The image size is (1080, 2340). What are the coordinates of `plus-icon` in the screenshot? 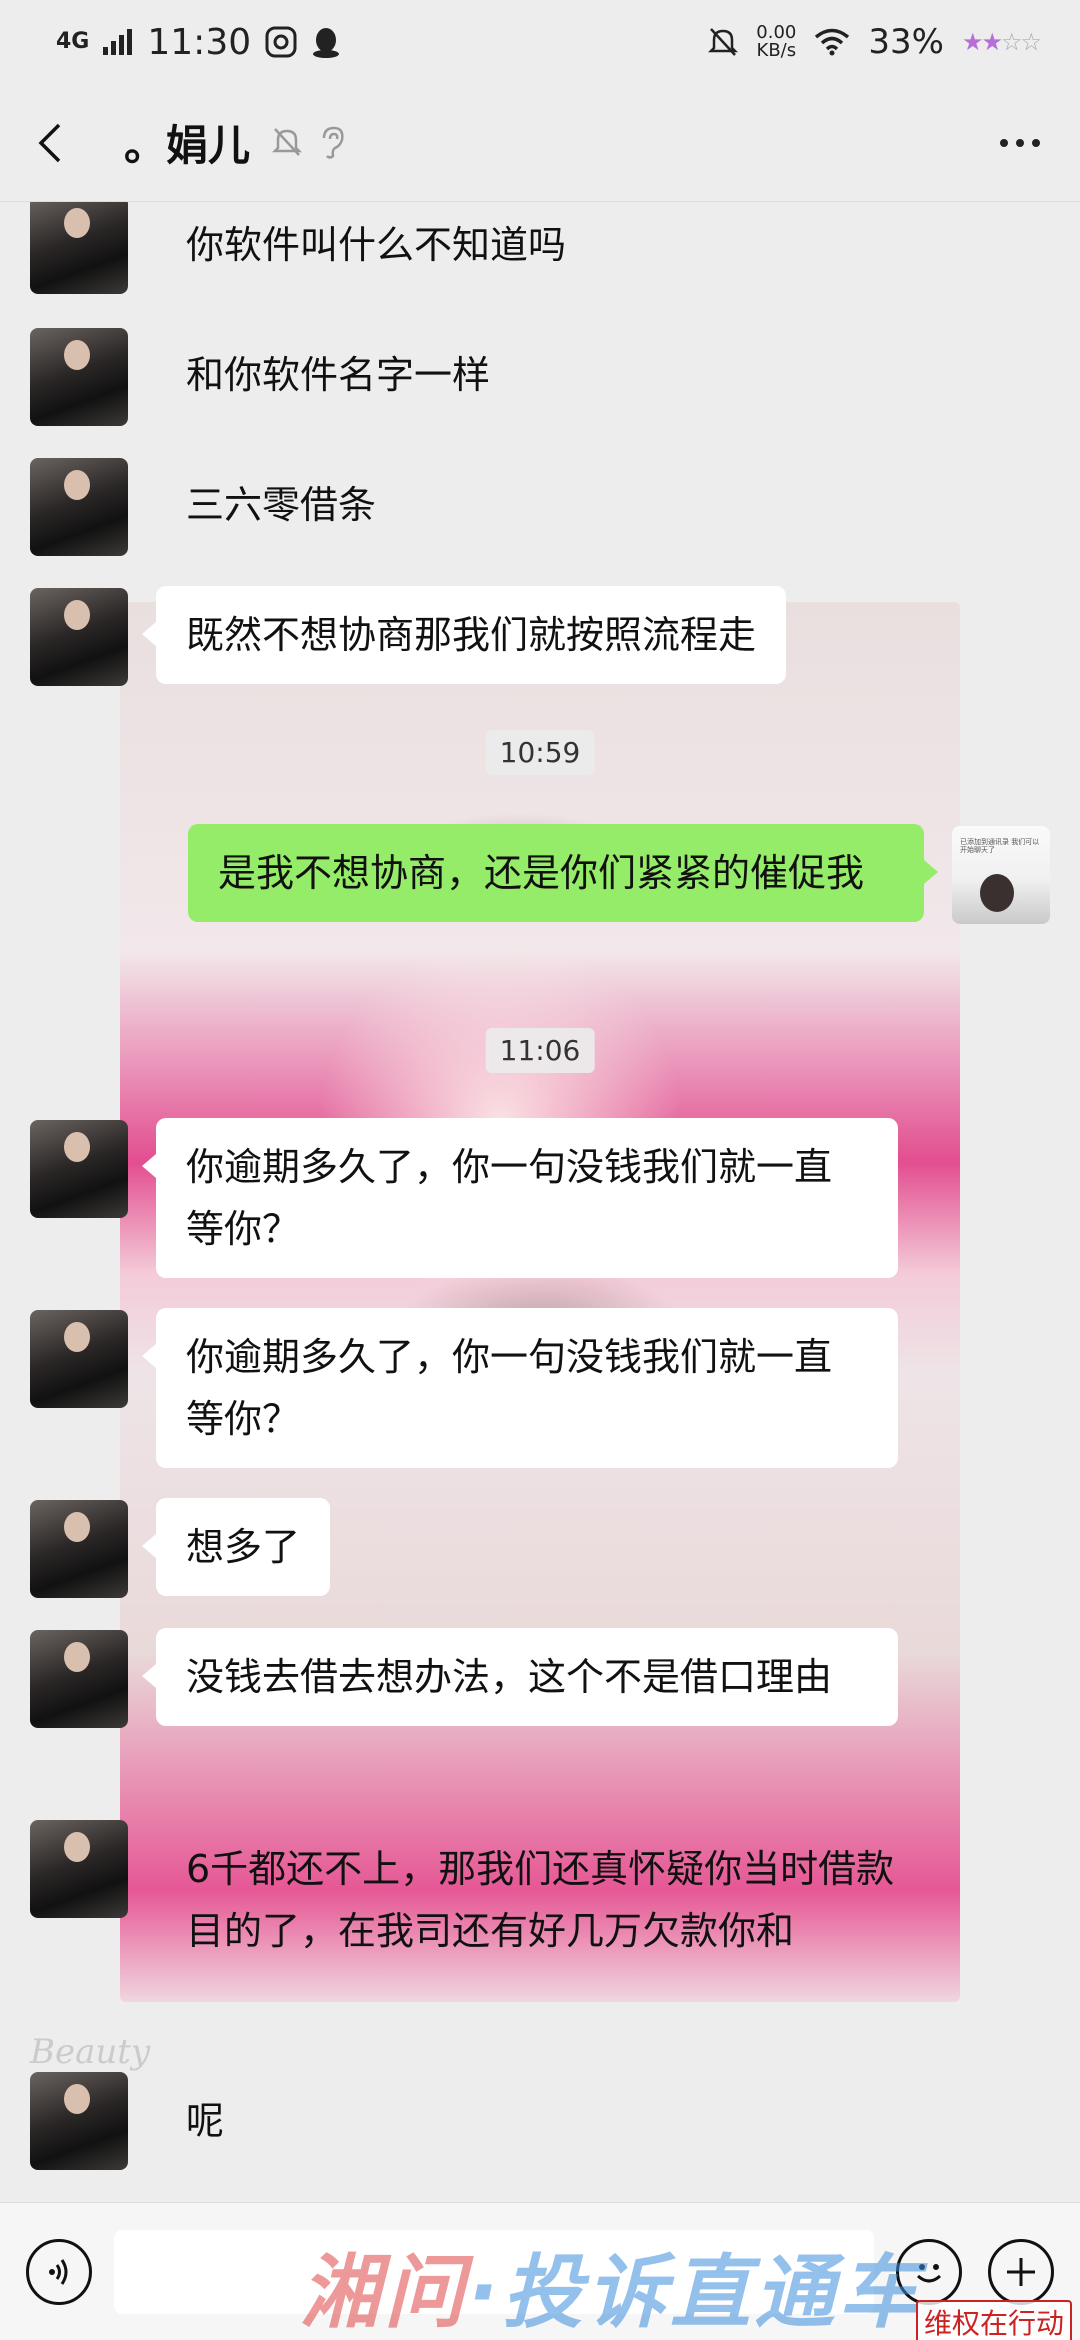 It's located at (1021, 2271).